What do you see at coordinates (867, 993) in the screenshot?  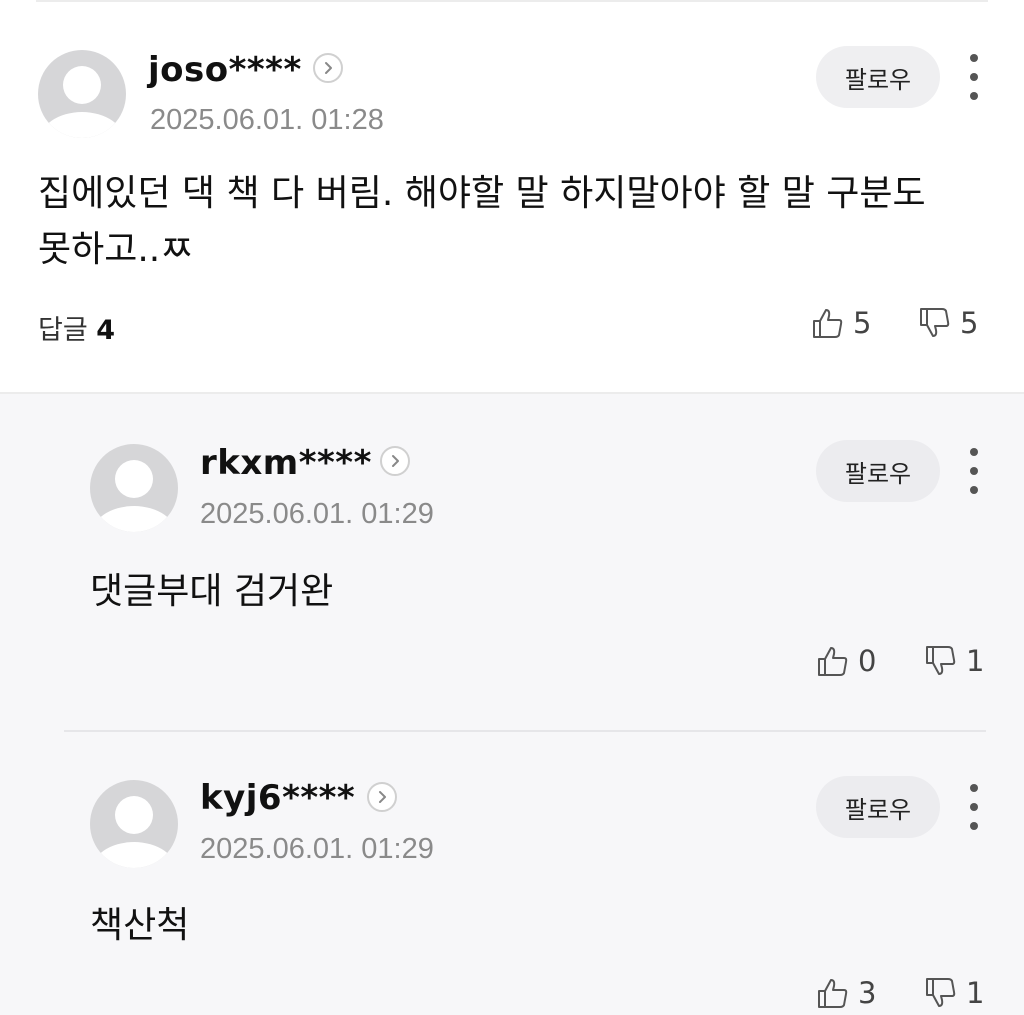 I see `like-count: 3` at bounding box center [867, 993].